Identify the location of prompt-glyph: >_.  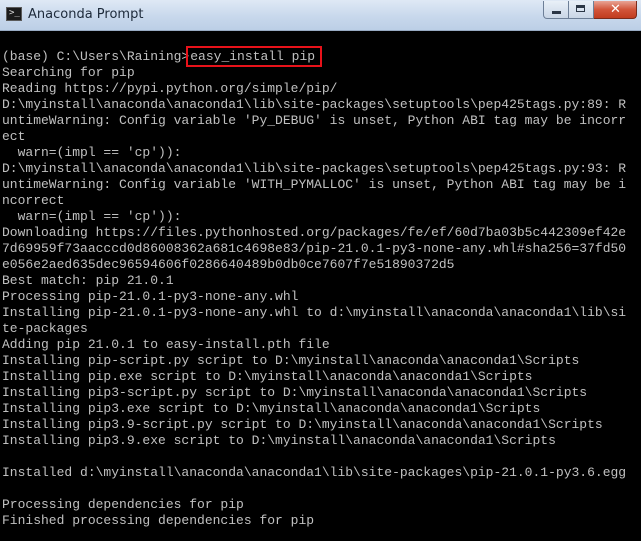
(14, 13).